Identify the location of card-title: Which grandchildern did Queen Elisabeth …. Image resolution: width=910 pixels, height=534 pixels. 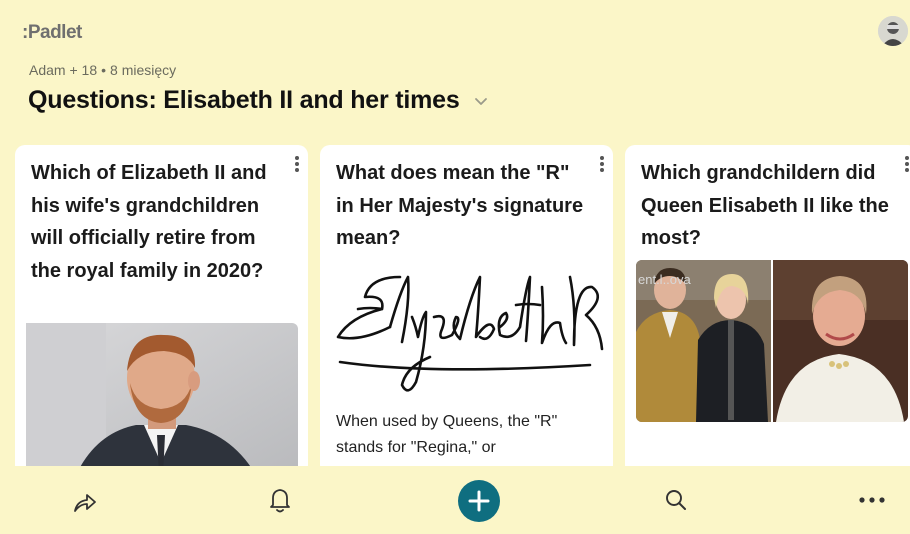
(765, 205).